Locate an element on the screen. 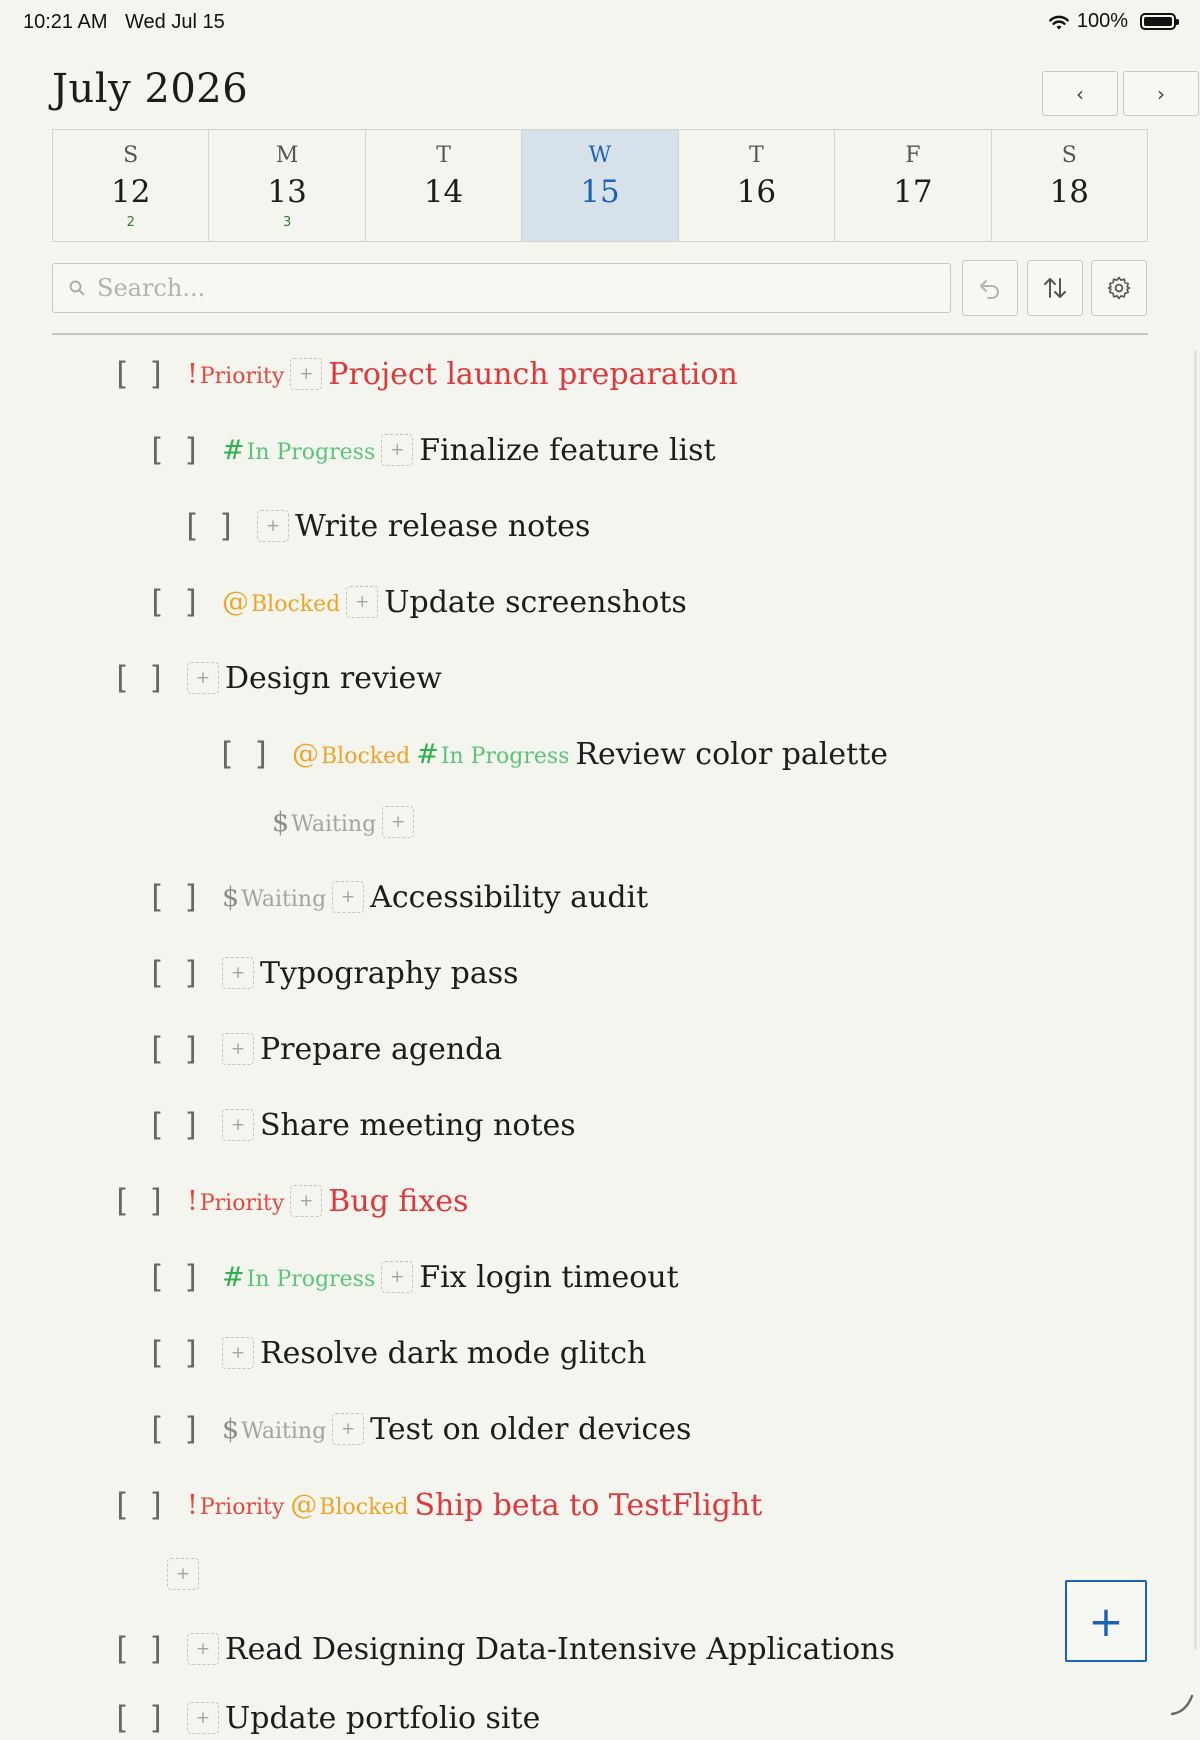 This screenshot has width=1200, height=1740. day-cell-sat: S 18 is located at coordinates (1069, 185).